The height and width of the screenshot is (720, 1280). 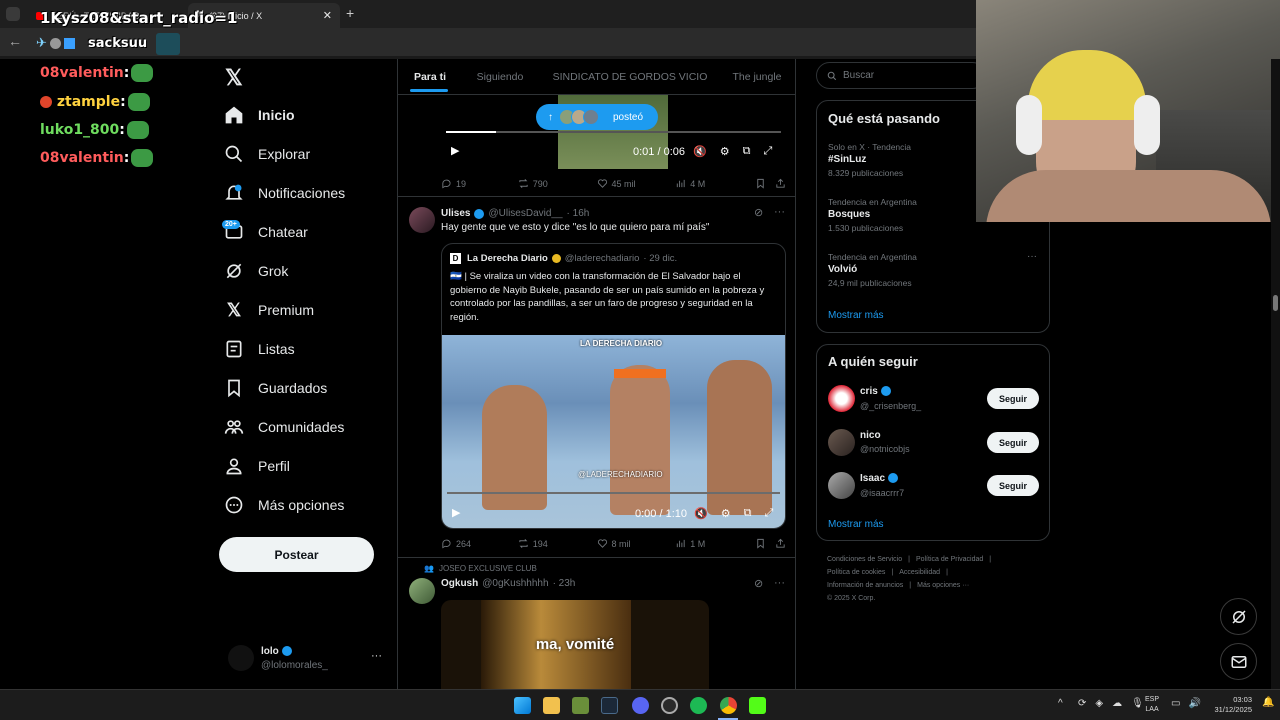 I want to click on author-name: Ogkush, so click(x=459, y=583).